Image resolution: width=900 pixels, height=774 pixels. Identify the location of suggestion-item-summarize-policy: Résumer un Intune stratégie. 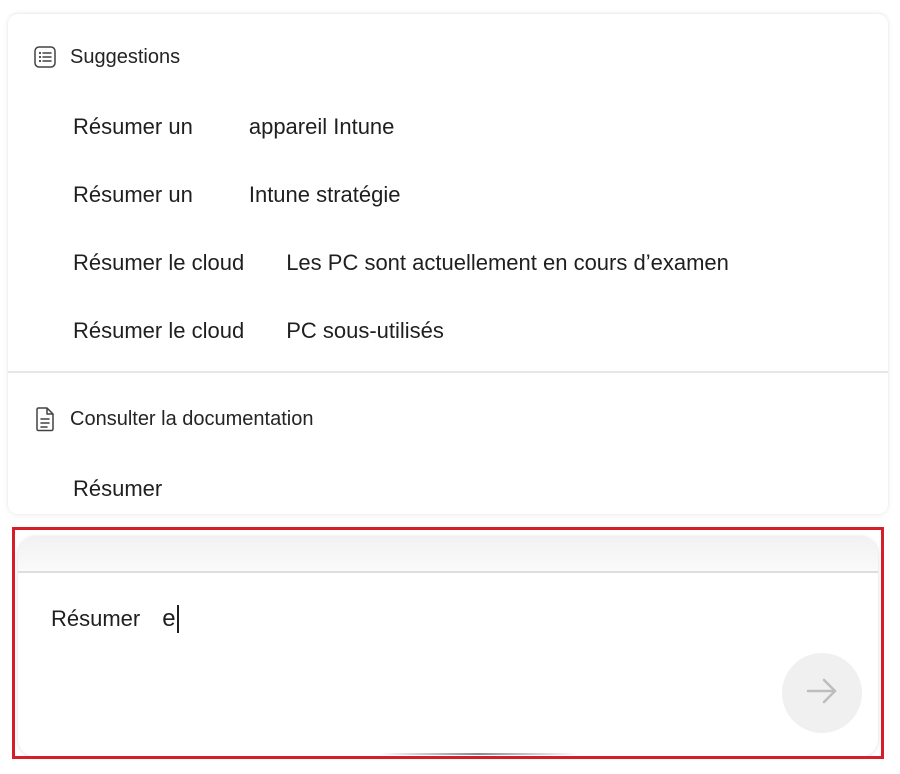
(237, 195).